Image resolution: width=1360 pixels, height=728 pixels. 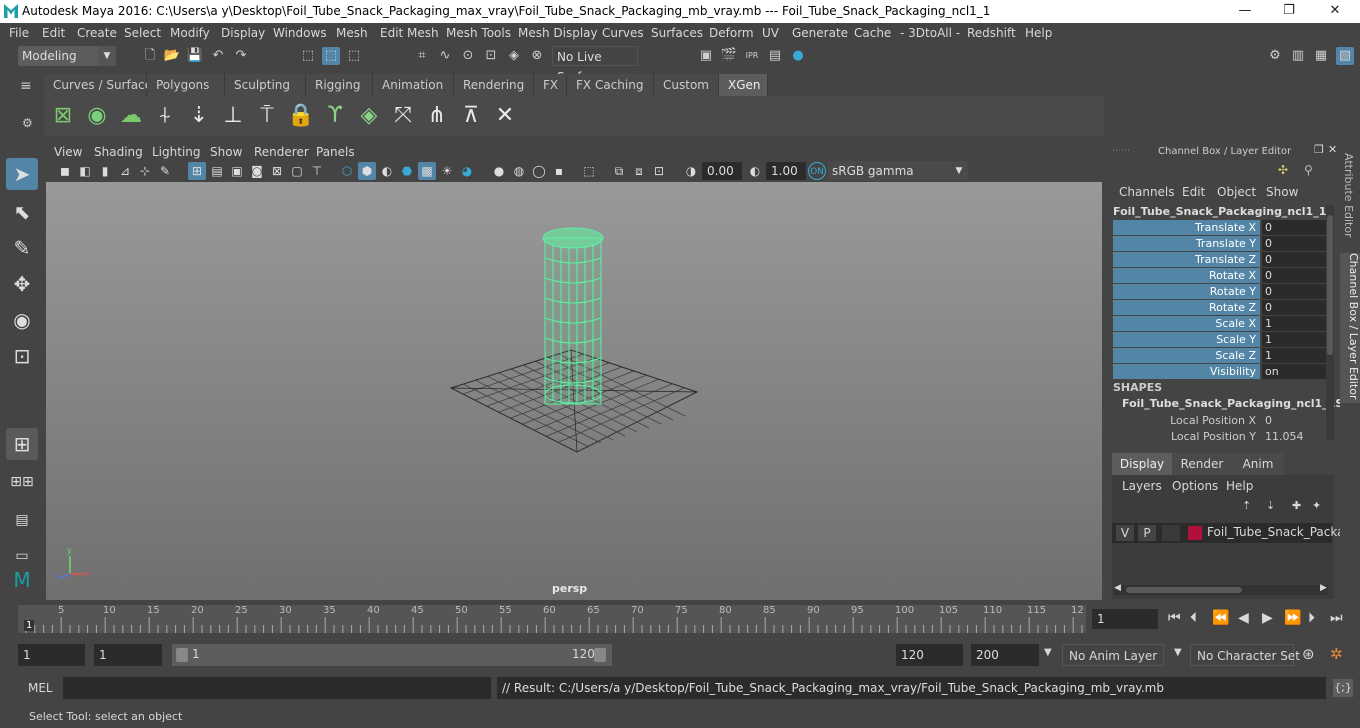 What do you see at coordinates (1330, 322) in the screenshot?
I see `channel-box-scrollbar` at bounding box center [1330, 322].